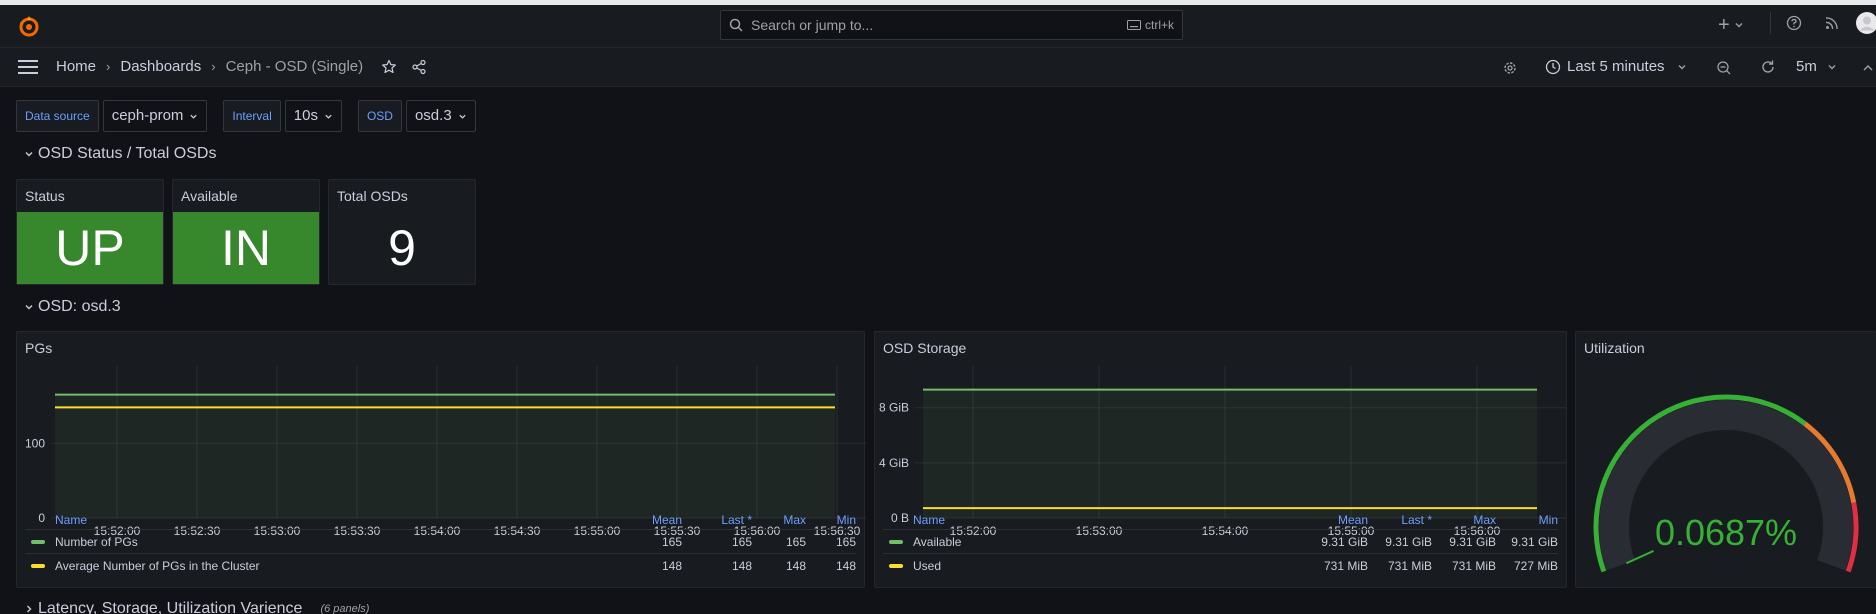 This screenshot has height=614, width=1876. Describe the element at coordinates (741, 542) in the screenshot. I see `legend-last: 165` at that location.